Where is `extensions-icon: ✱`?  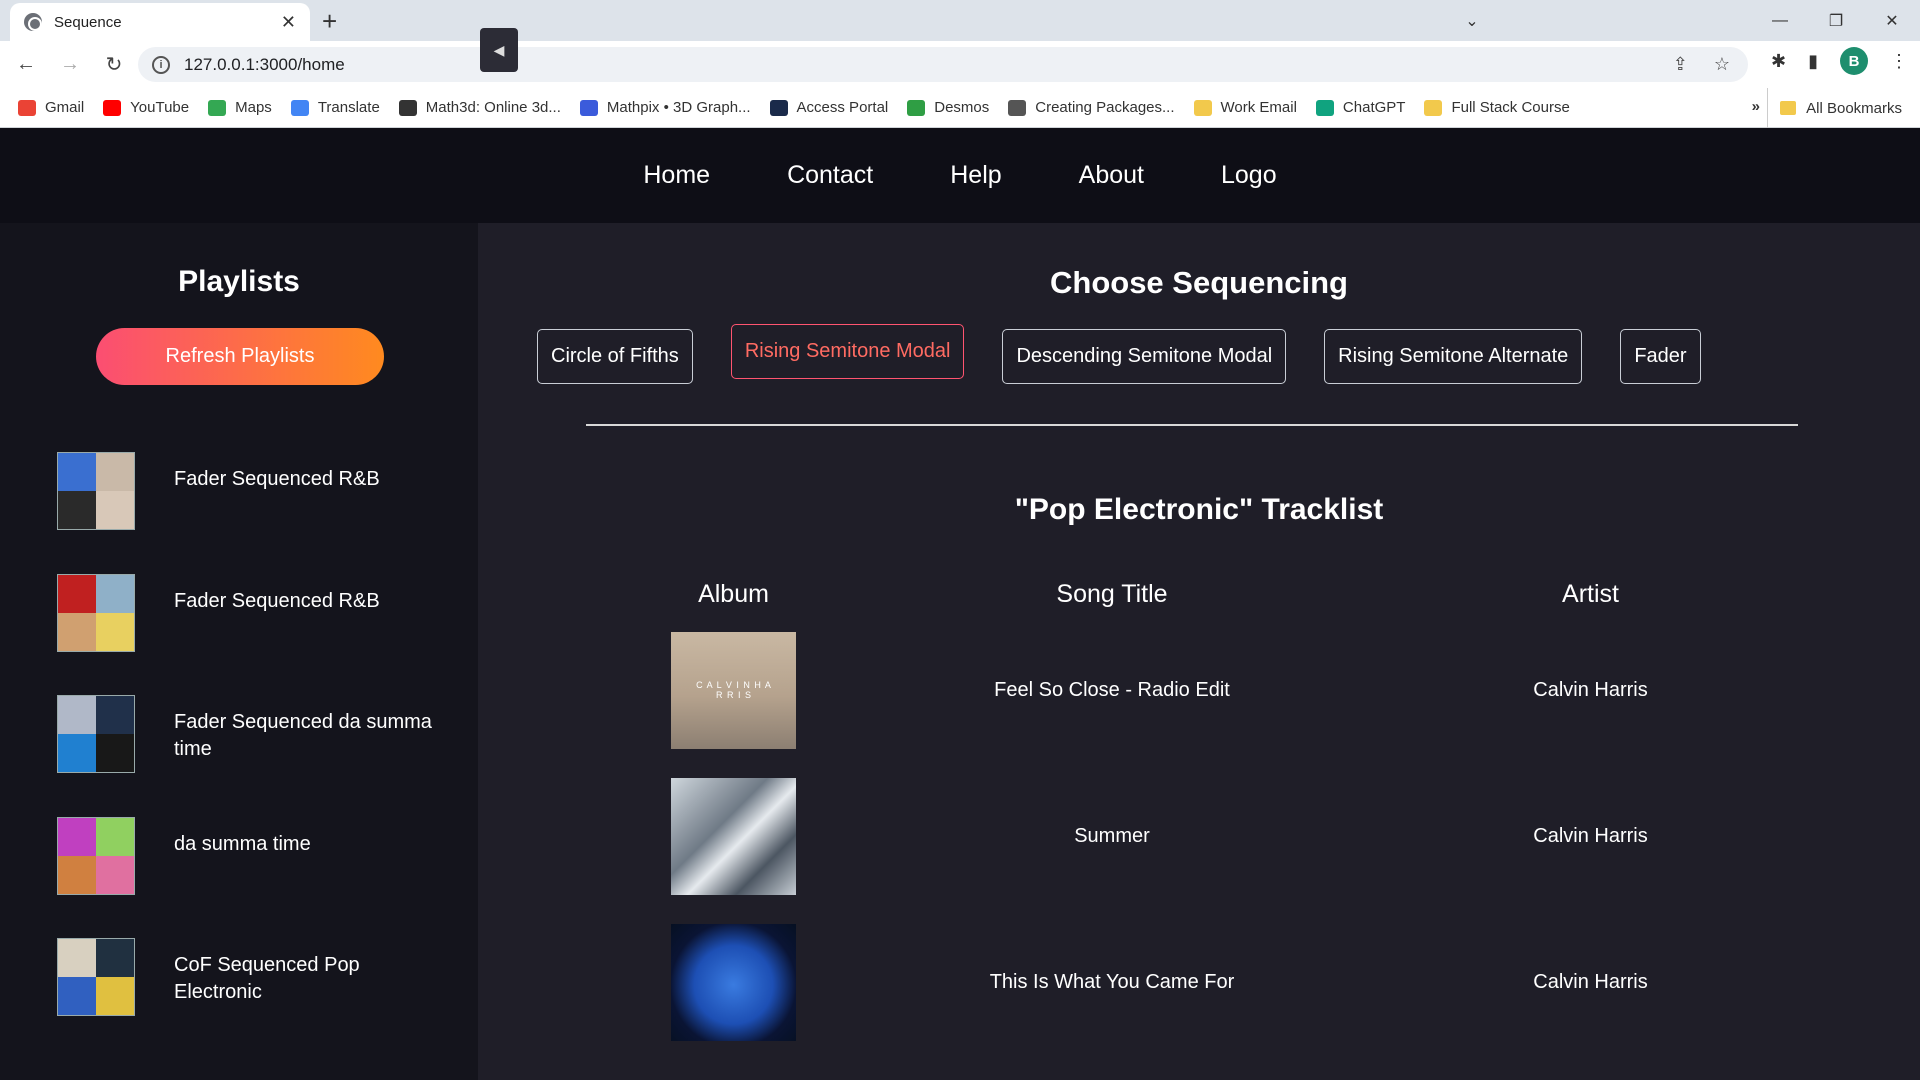 extensions-icon: ✱ is located at coordinates (1778, 61).